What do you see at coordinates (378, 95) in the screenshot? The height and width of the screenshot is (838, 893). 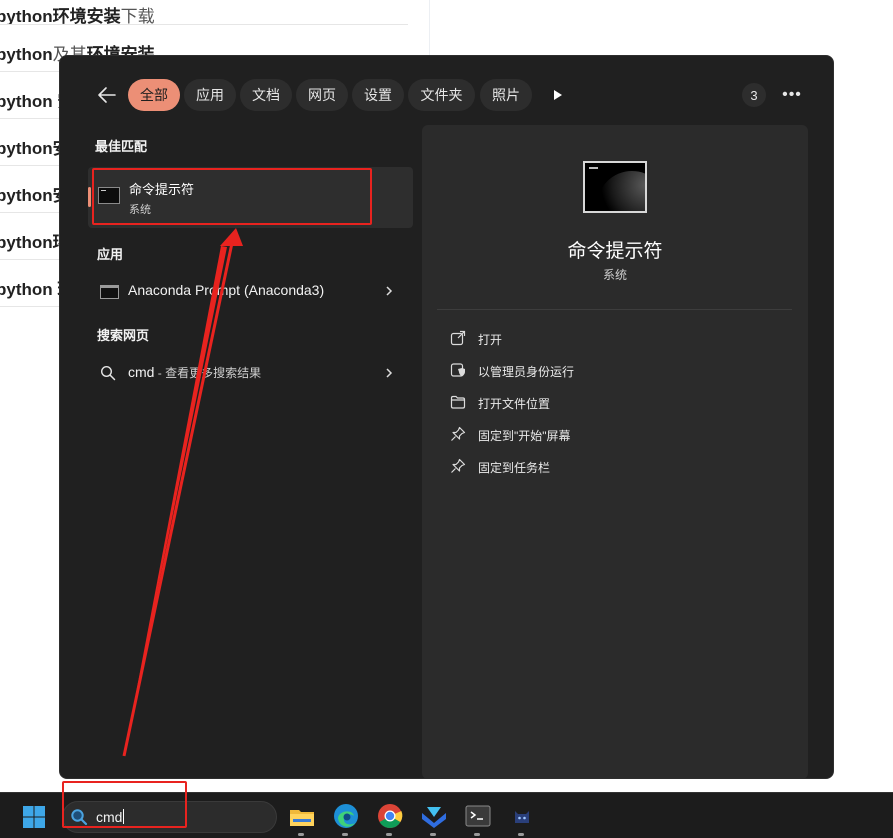 I see `filter-settings: 设置` at bounding box center [378, 95].